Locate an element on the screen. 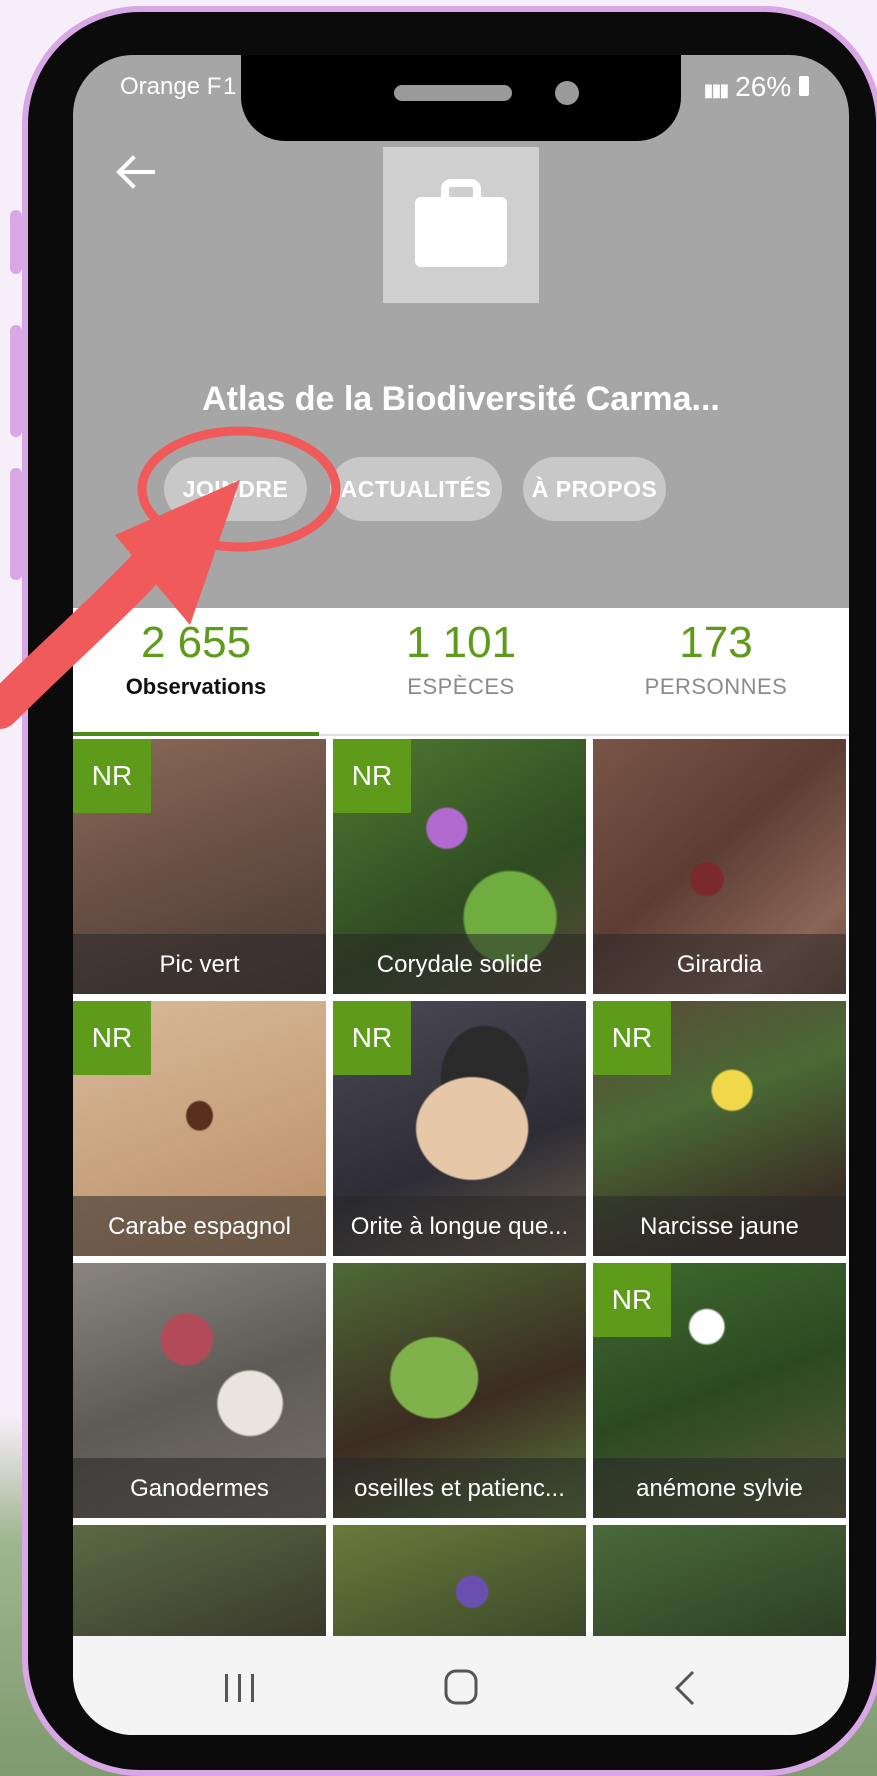 This screenshot has height=1776, width=877. phone-notch is located at coordinates (461, 98).